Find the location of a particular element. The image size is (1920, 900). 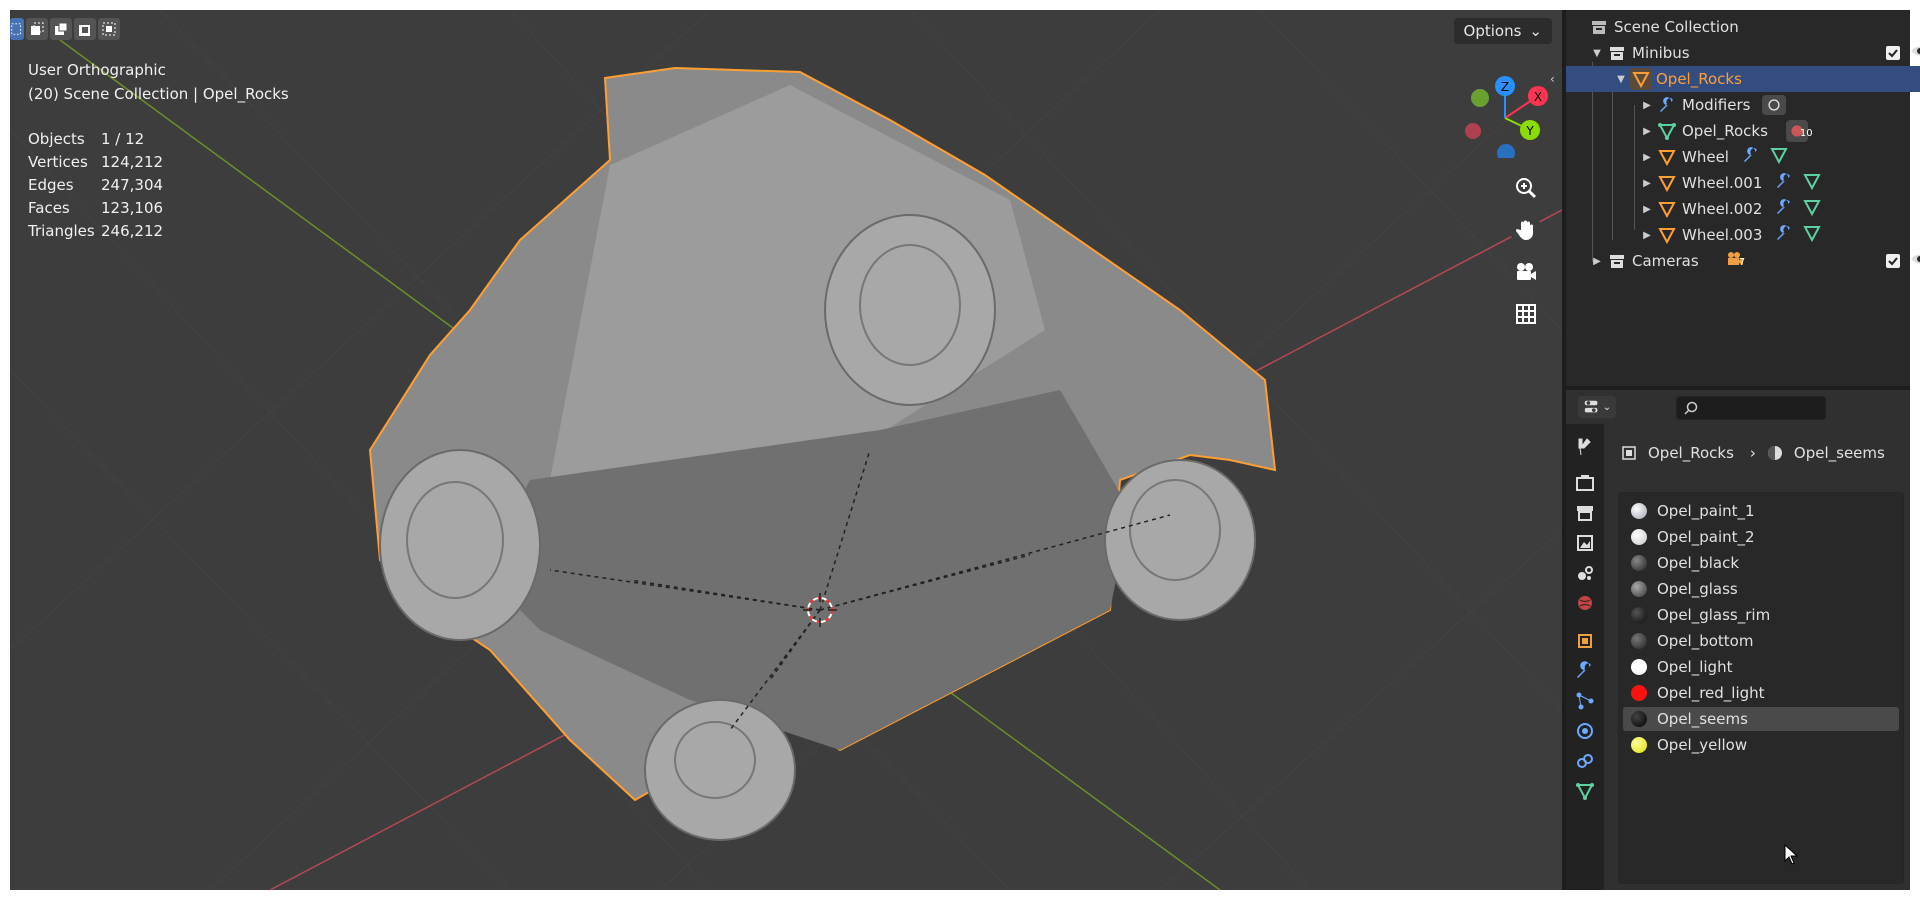

material-name: Opel_black is located at coordinates (1698, 563).